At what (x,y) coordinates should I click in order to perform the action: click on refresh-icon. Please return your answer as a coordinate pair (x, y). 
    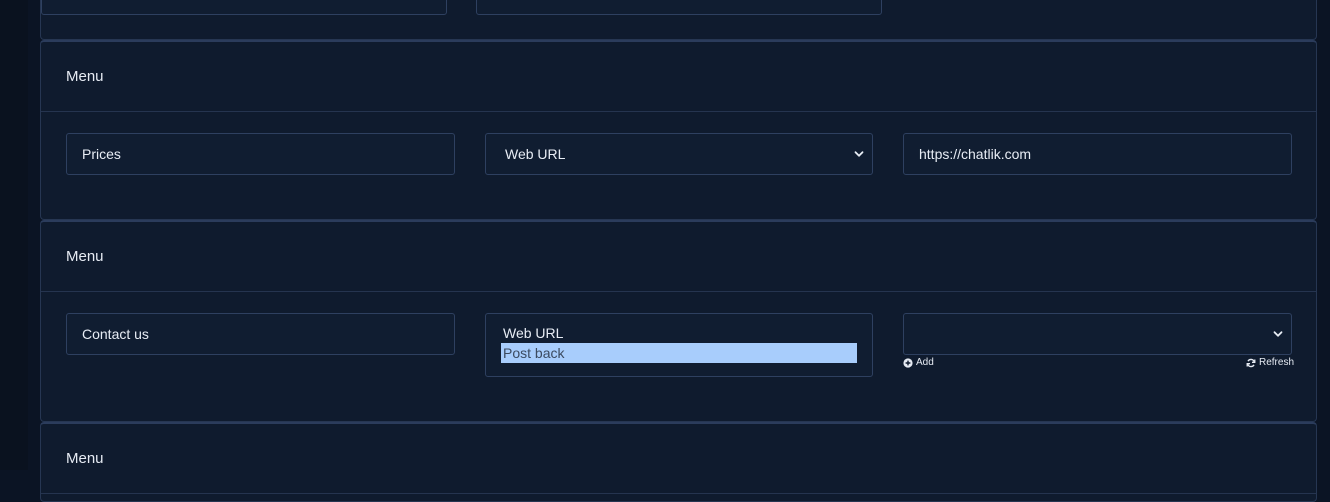
    Looking at the image, I should click on (1251, 362).